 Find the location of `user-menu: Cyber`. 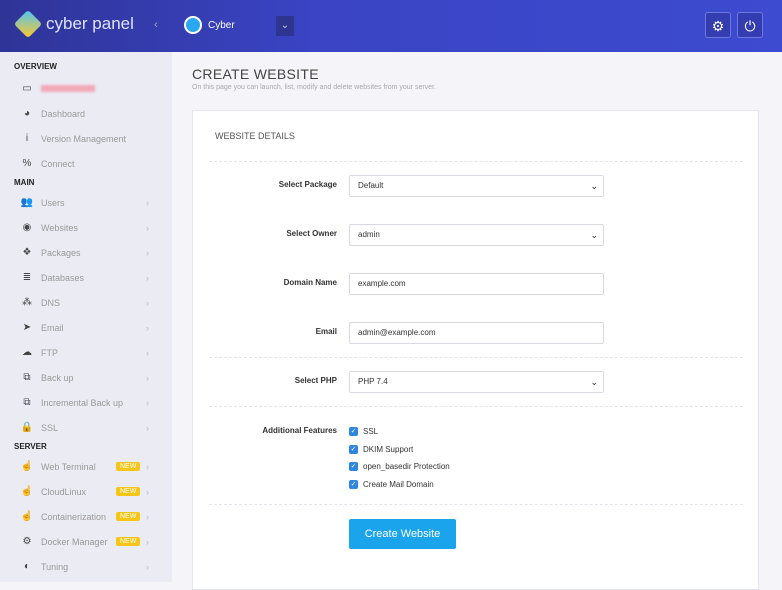

user-menu: Cyber is located at coordinates (209, 25).